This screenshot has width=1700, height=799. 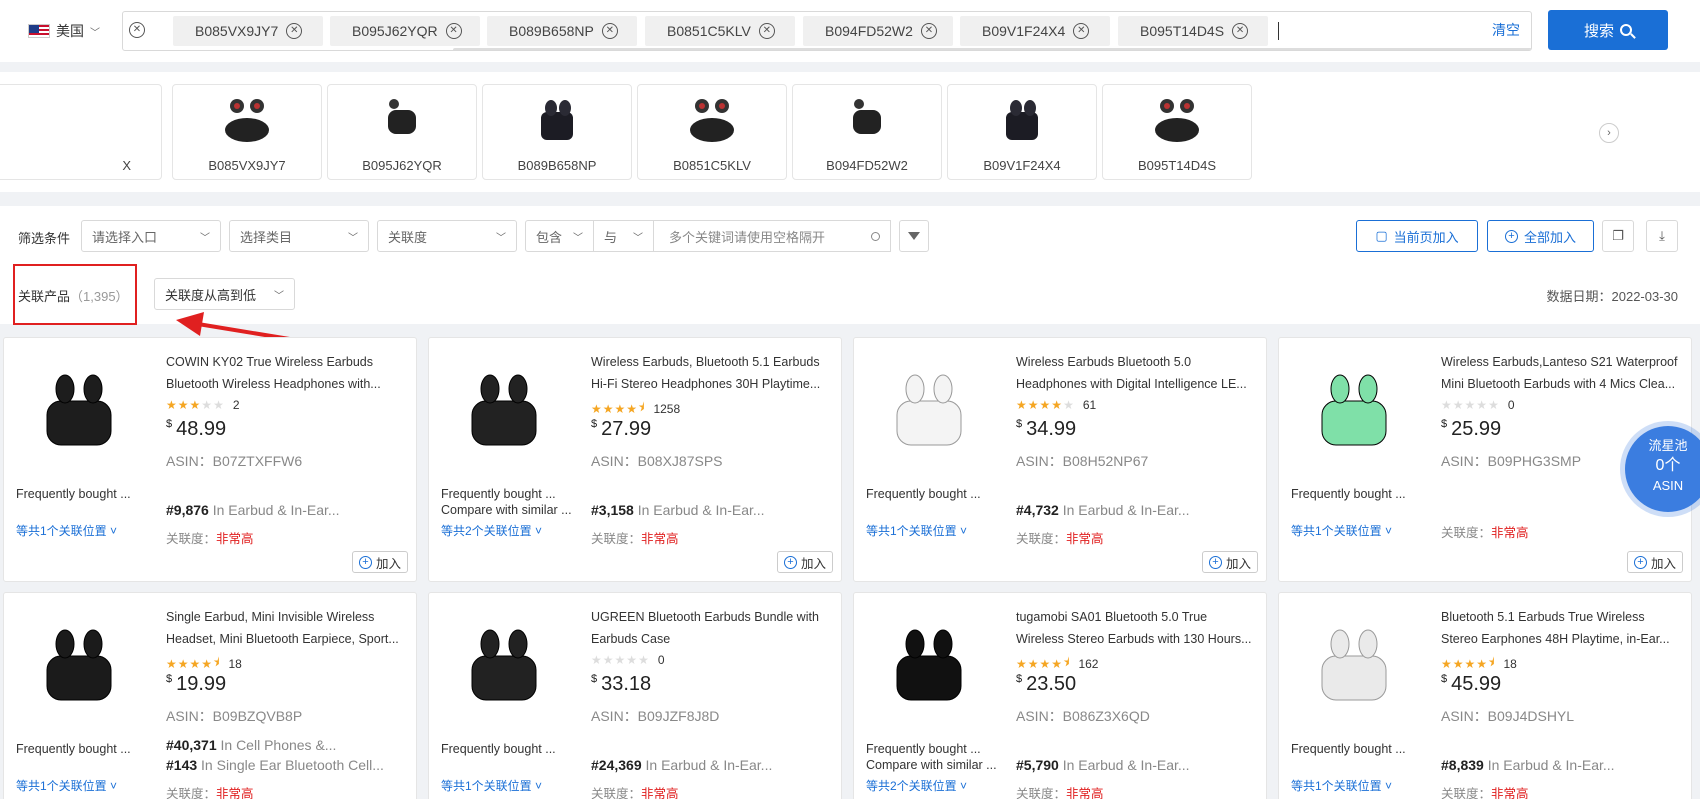 What do you see at coordinates (81, 132) in the screenshot?
I see `thumbnail-partial: X` at bounding box center [81, 132].